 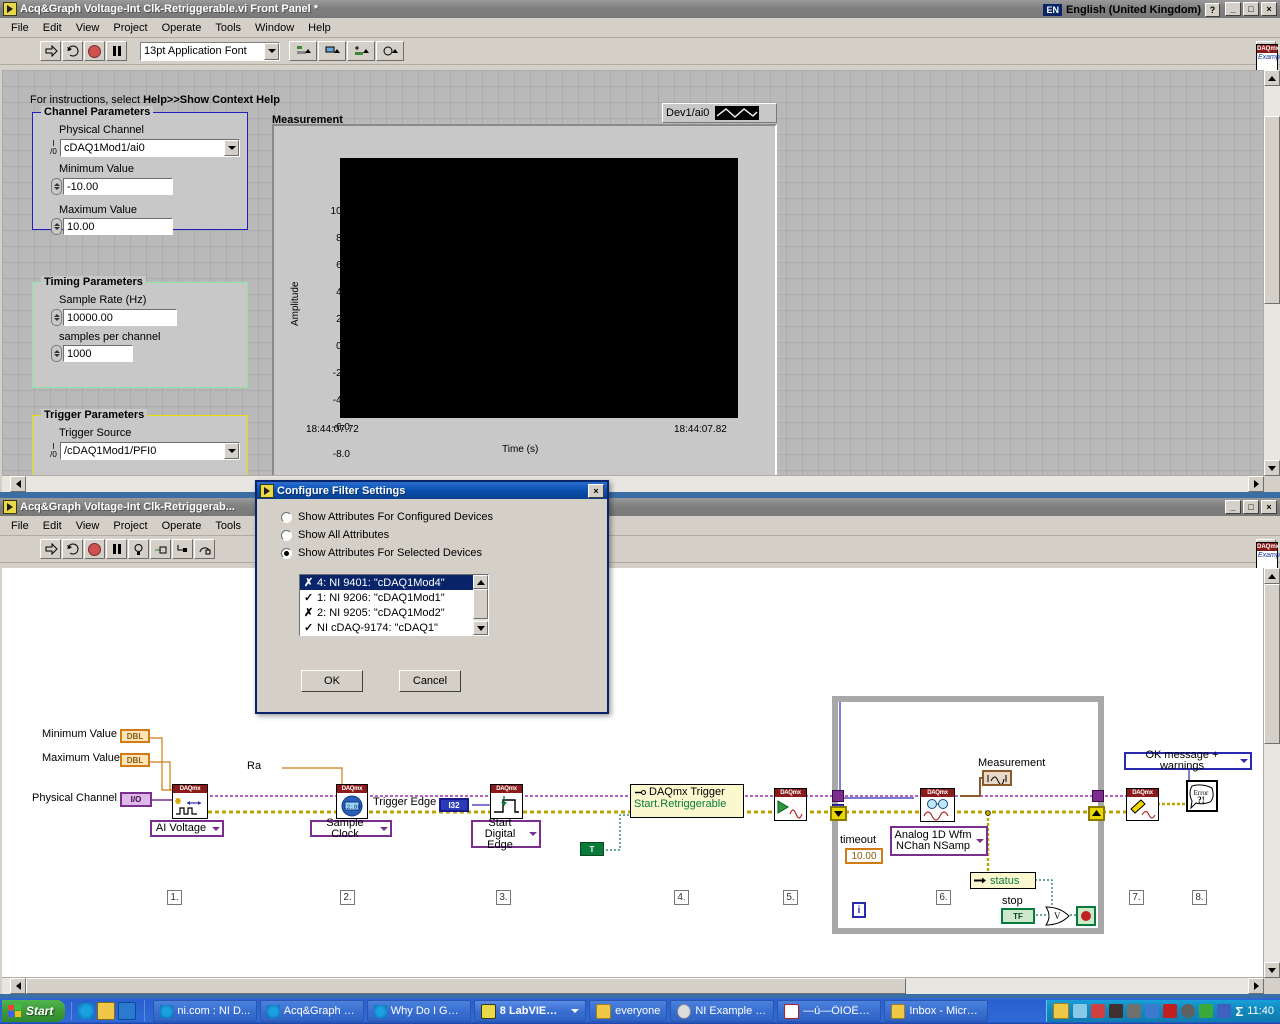 What do you see at coordinates (1202, 796) in the screenshot?
I see `simple-error-handler-node: Error ?!` at bounding box center [1202, 796].